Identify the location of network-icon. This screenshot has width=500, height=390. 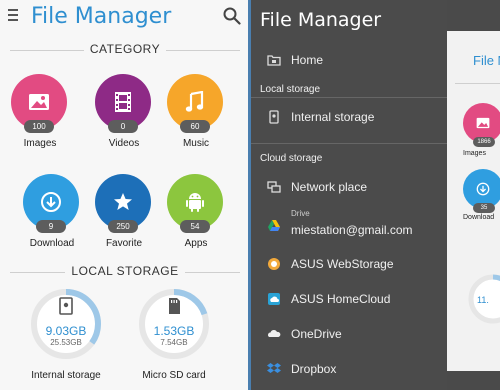
(274, 187).